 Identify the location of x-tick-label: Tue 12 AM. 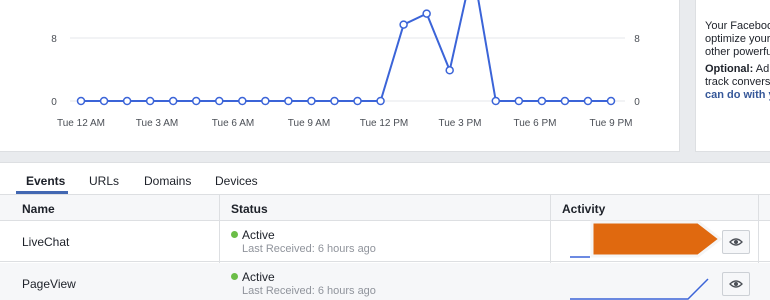
(81, 123).